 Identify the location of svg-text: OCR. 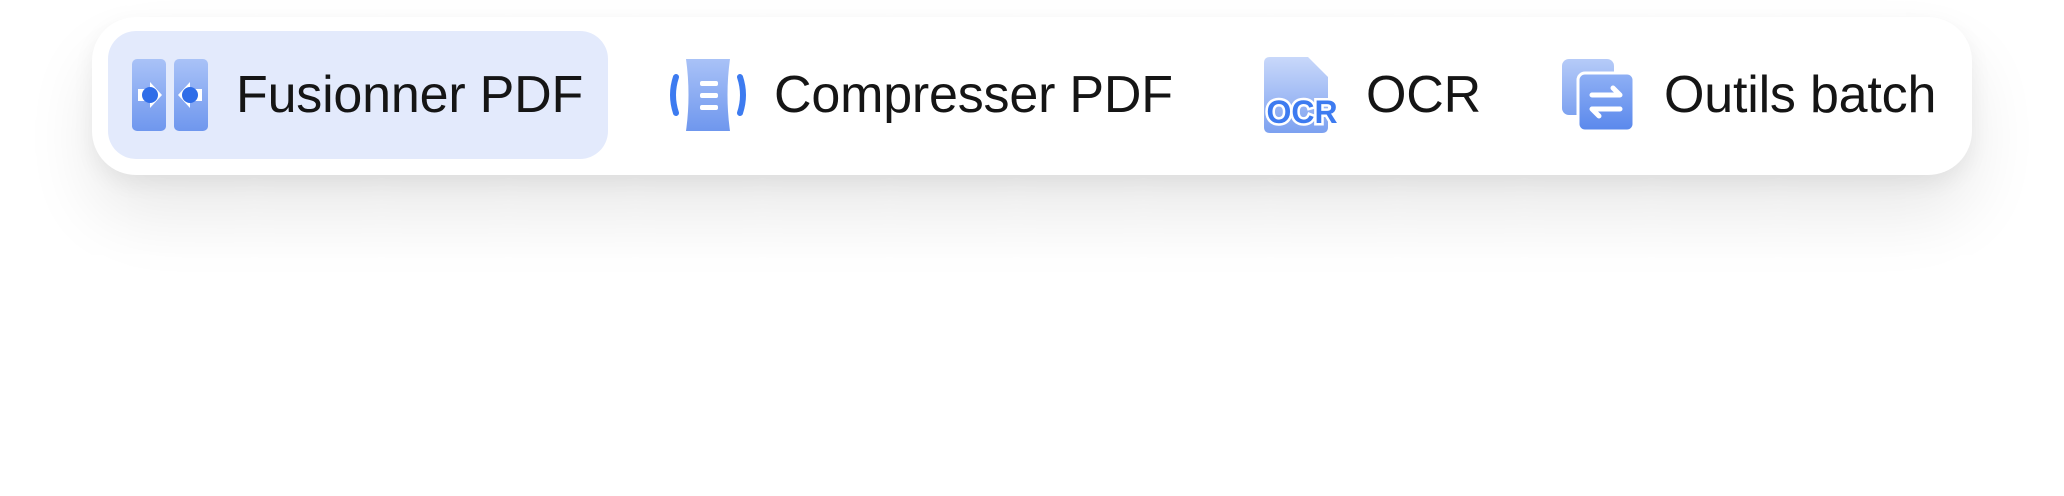
(1301, 112).